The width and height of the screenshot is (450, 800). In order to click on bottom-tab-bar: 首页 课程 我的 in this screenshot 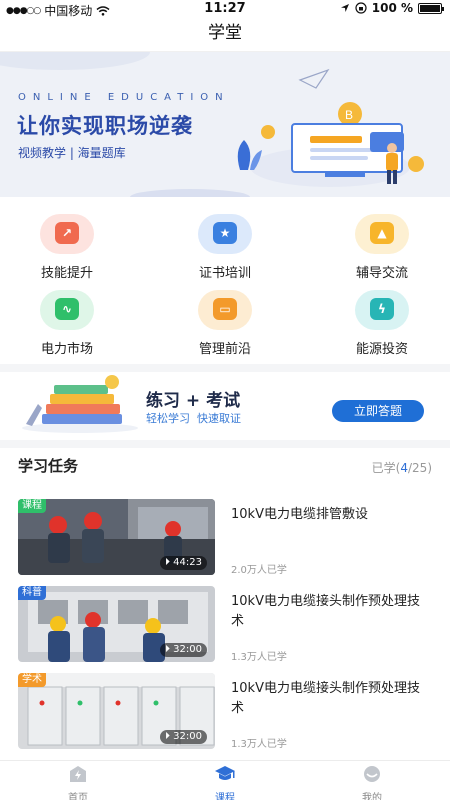, I will do `click(225, 780)`.